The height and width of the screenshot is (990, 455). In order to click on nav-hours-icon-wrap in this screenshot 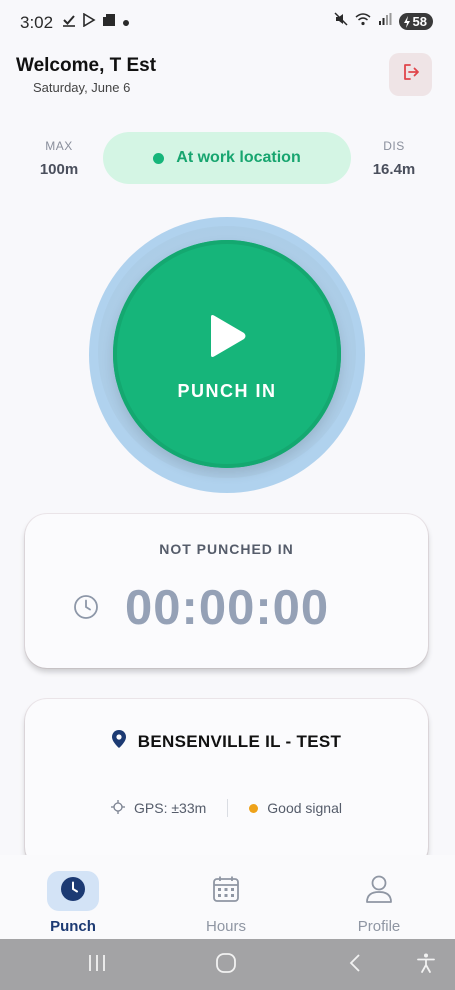, I will do `click(226, 891)`.